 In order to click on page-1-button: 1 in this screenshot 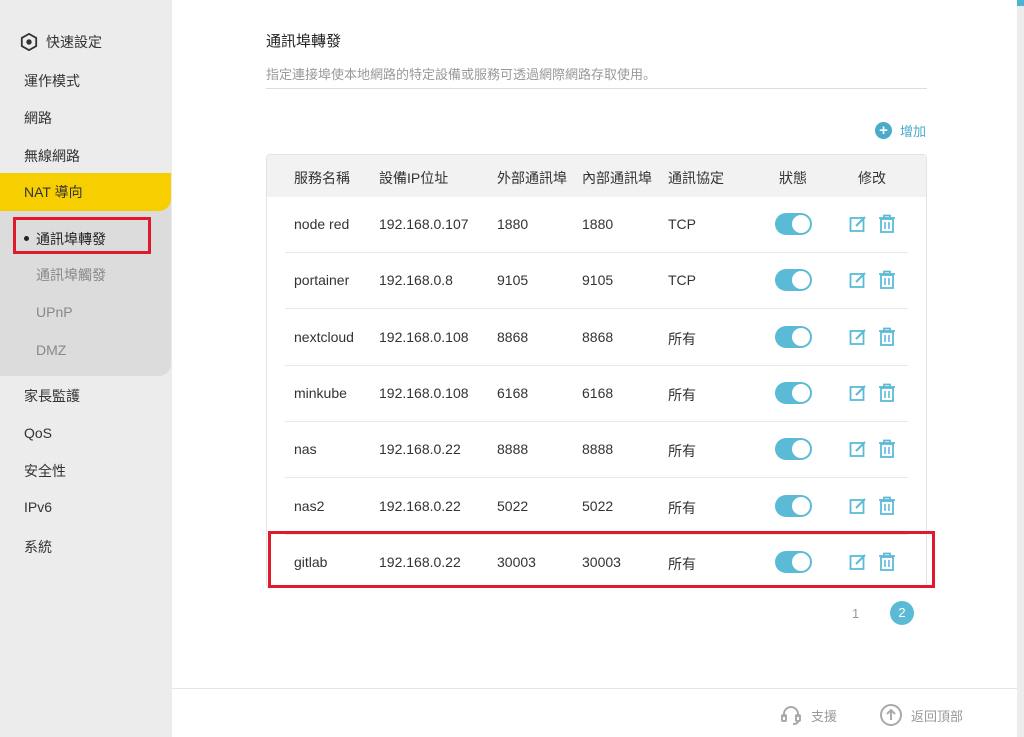, I will do `click(855, 613)`.